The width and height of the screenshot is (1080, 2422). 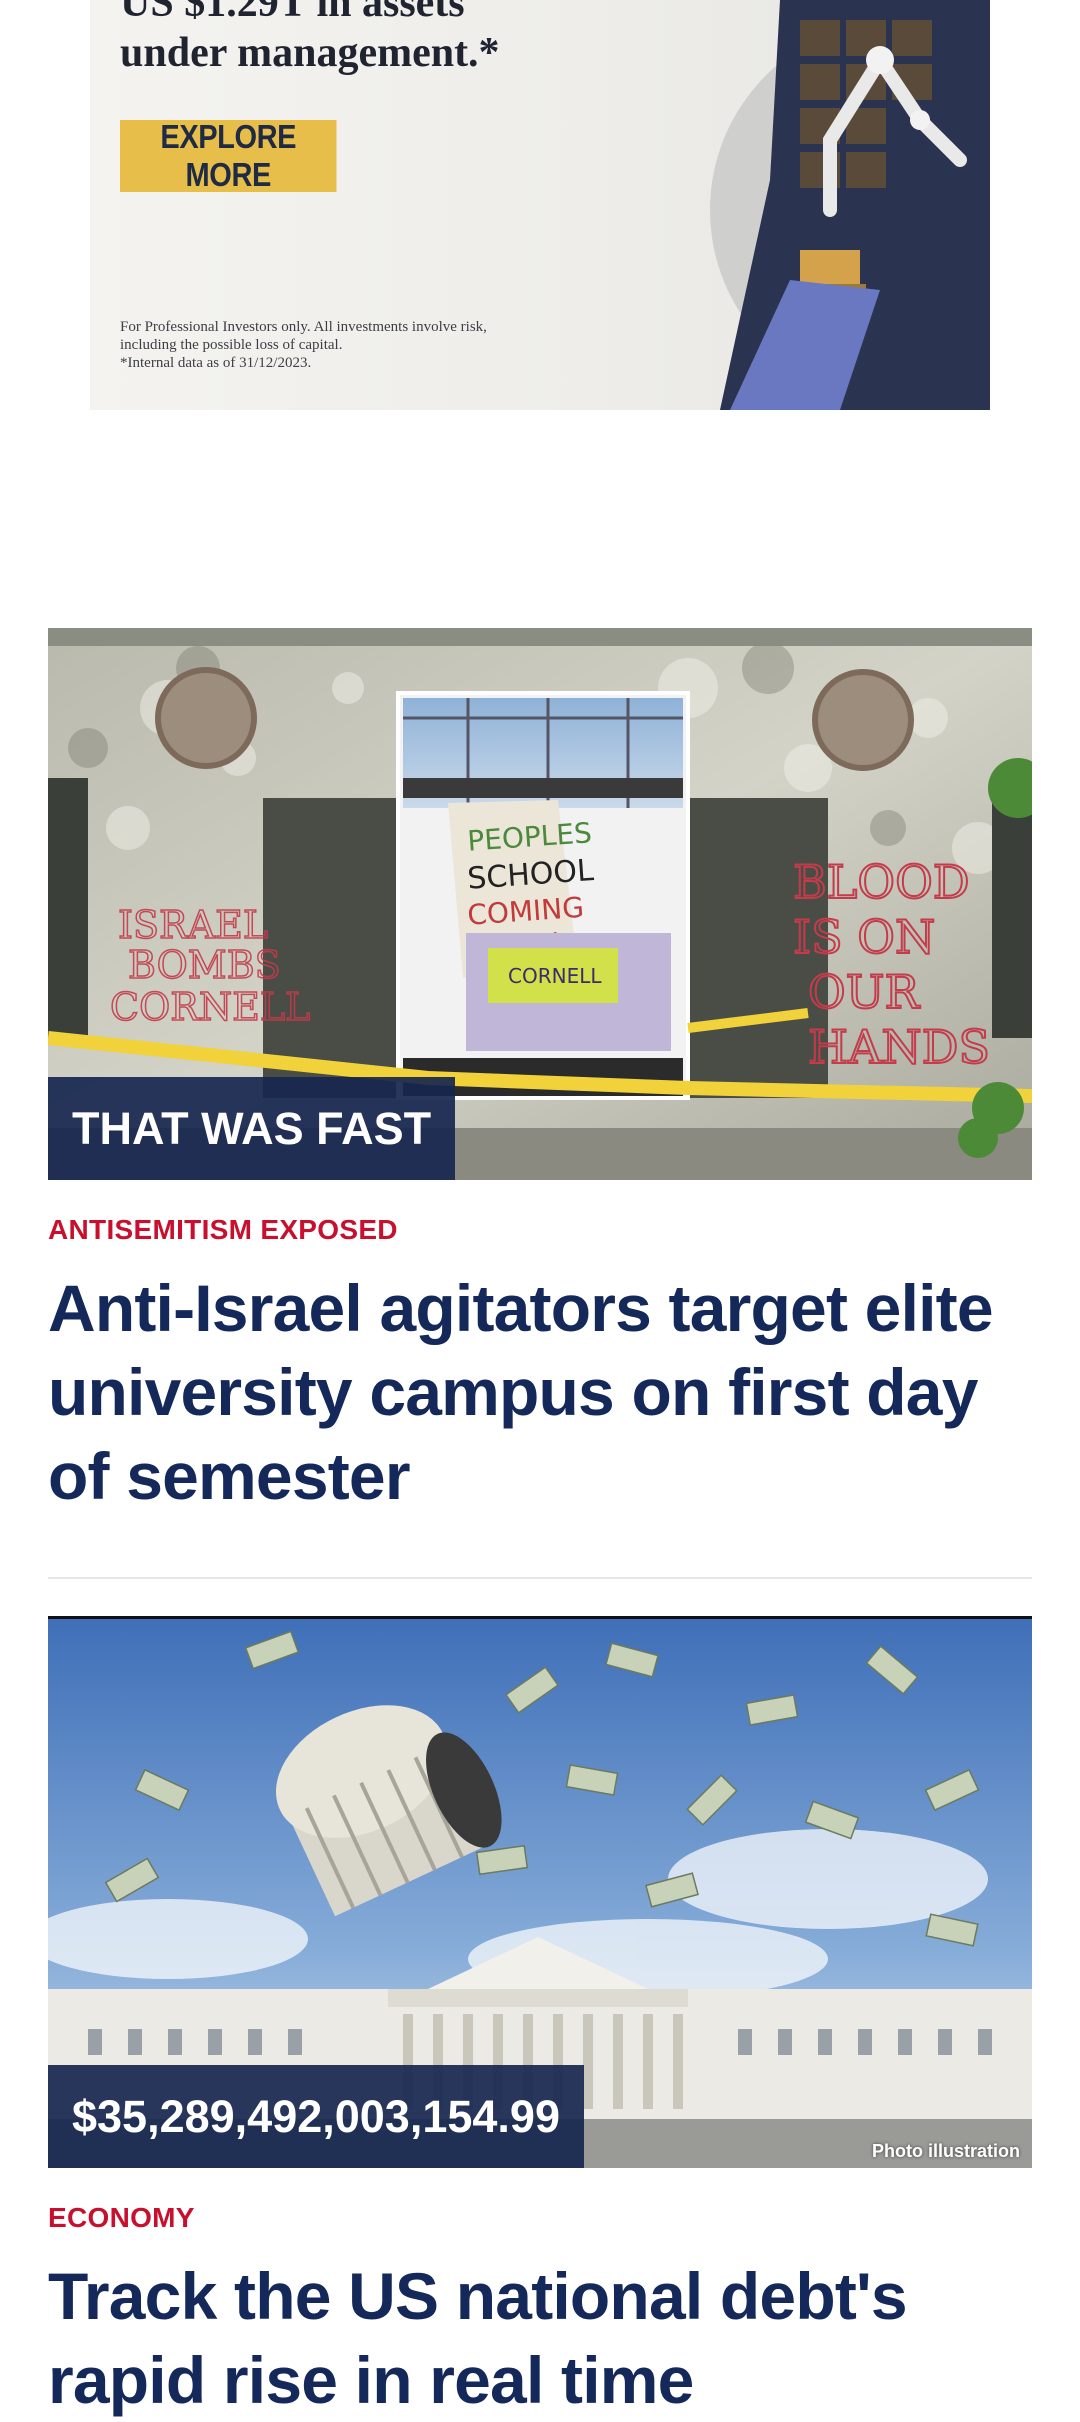 What do you see at coordinates (850, 205) in the screenshot?
I see `robot-warehouse-illustration` at bounding box center [850, 205].